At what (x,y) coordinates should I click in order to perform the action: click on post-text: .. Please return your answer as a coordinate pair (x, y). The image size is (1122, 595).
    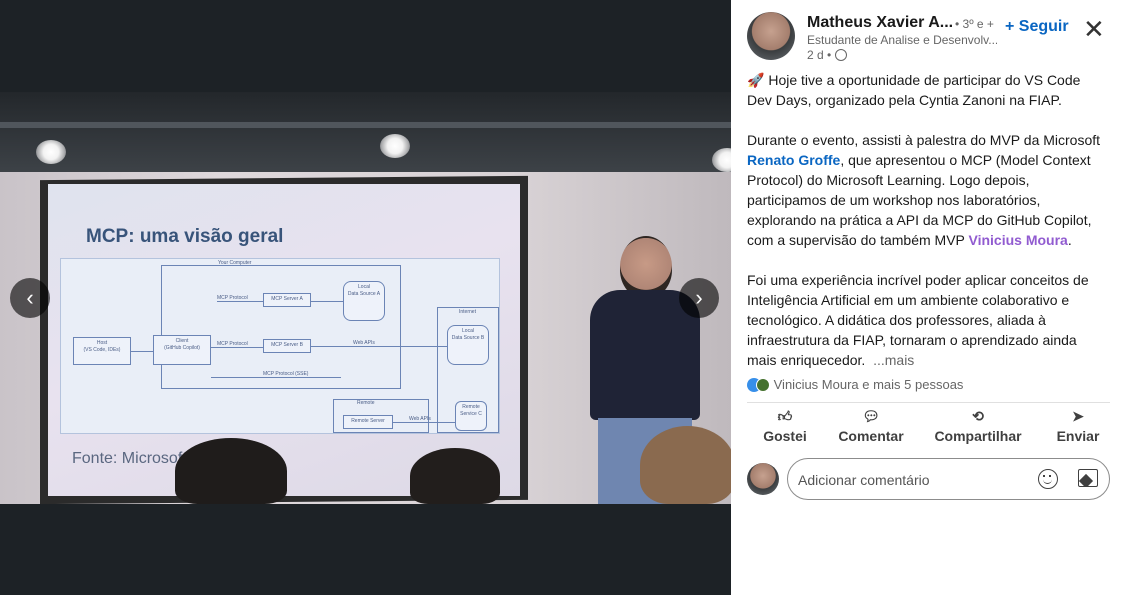
    Looking at the image, I should click on (1069, 240).